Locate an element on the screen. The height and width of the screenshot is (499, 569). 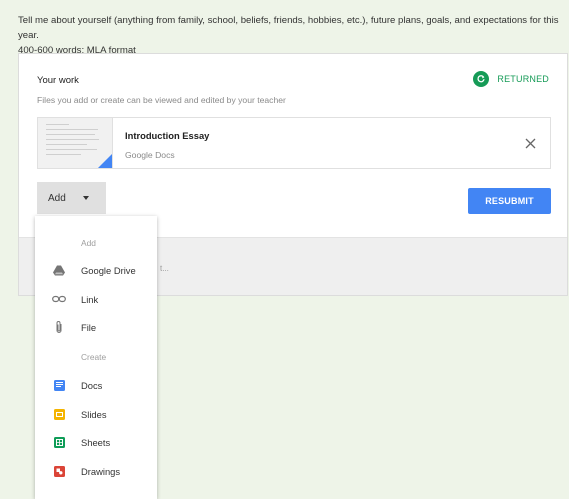
menu-item-sheets: Sheets is located at coordinates (96, 442).